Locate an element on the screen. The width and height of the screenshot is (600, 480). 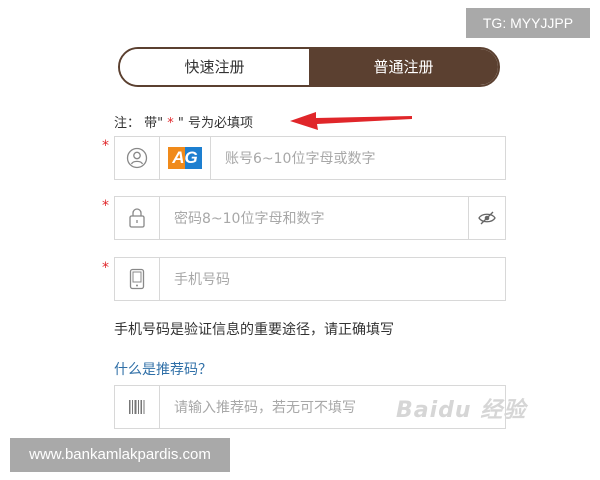
baidu-watermark: Baidu 经验 is located at coordinates (461, 410).